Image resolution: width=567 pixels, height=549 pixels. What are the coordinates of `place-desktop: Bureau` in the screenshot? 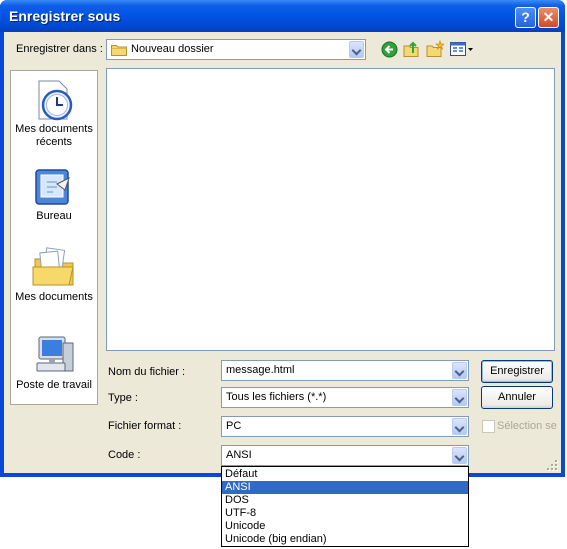 It's located at (54, 194).